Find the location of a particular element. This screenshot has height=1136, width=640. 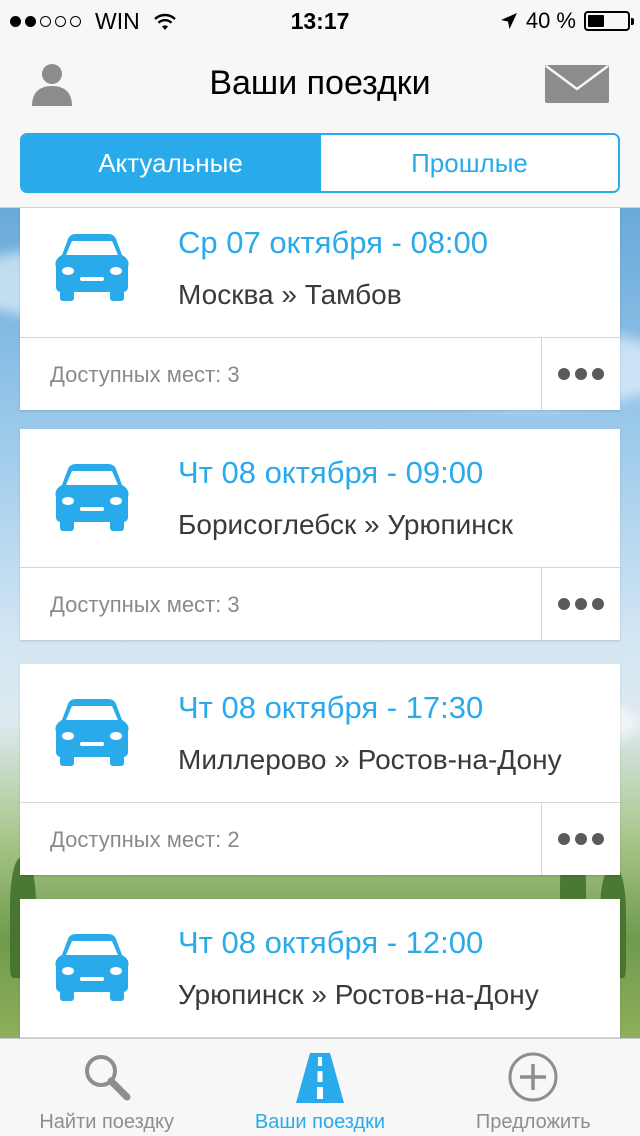

trip-route: Борисоглебск » Урюпинск is located at coordinates (345, 524).